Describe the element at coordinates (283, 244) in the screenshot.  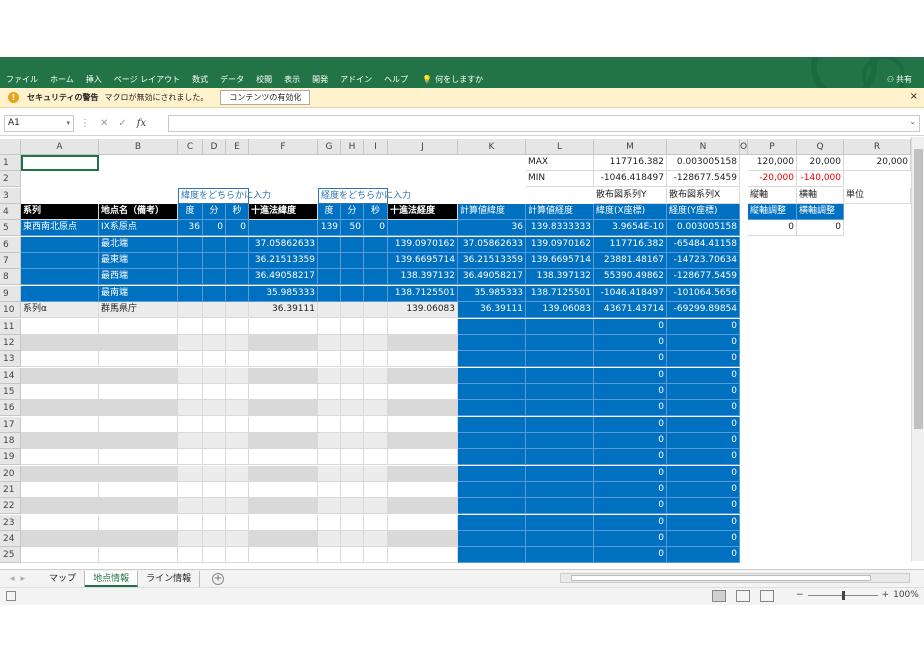
I see `cell-F6: 37.05862633` at that location.